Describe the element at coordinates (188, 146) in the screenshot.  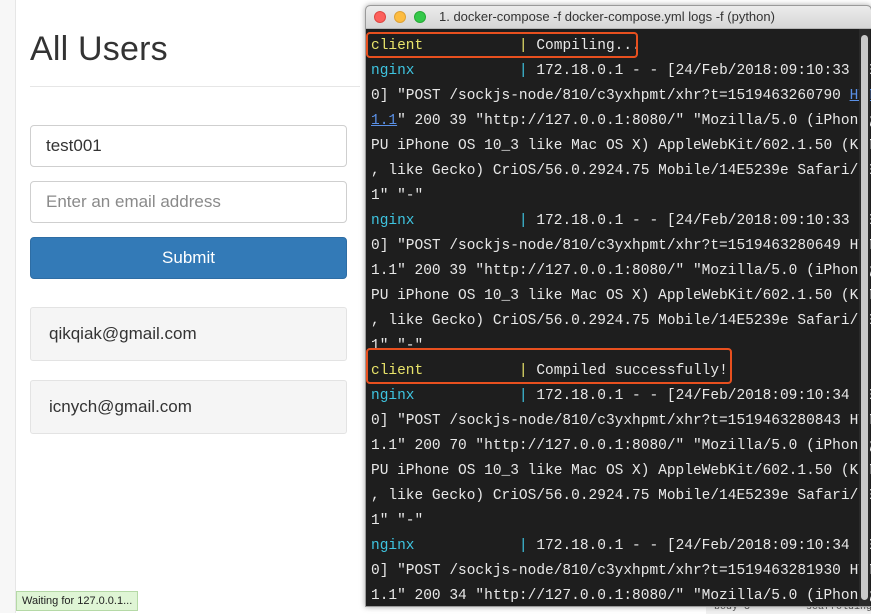
I see `username-field` at that location.